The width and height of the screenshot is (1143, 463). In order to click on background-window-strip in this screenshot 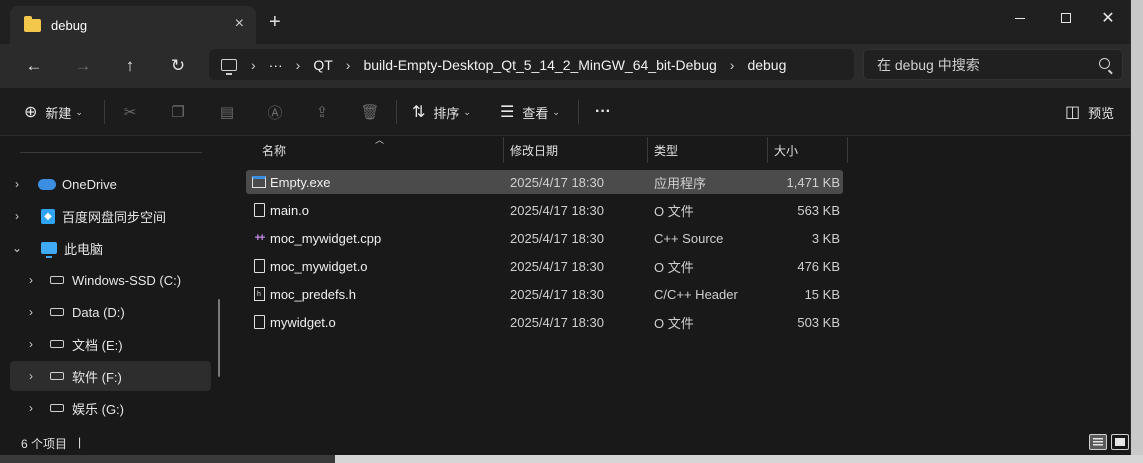, I will do `click(1137, 231)`.